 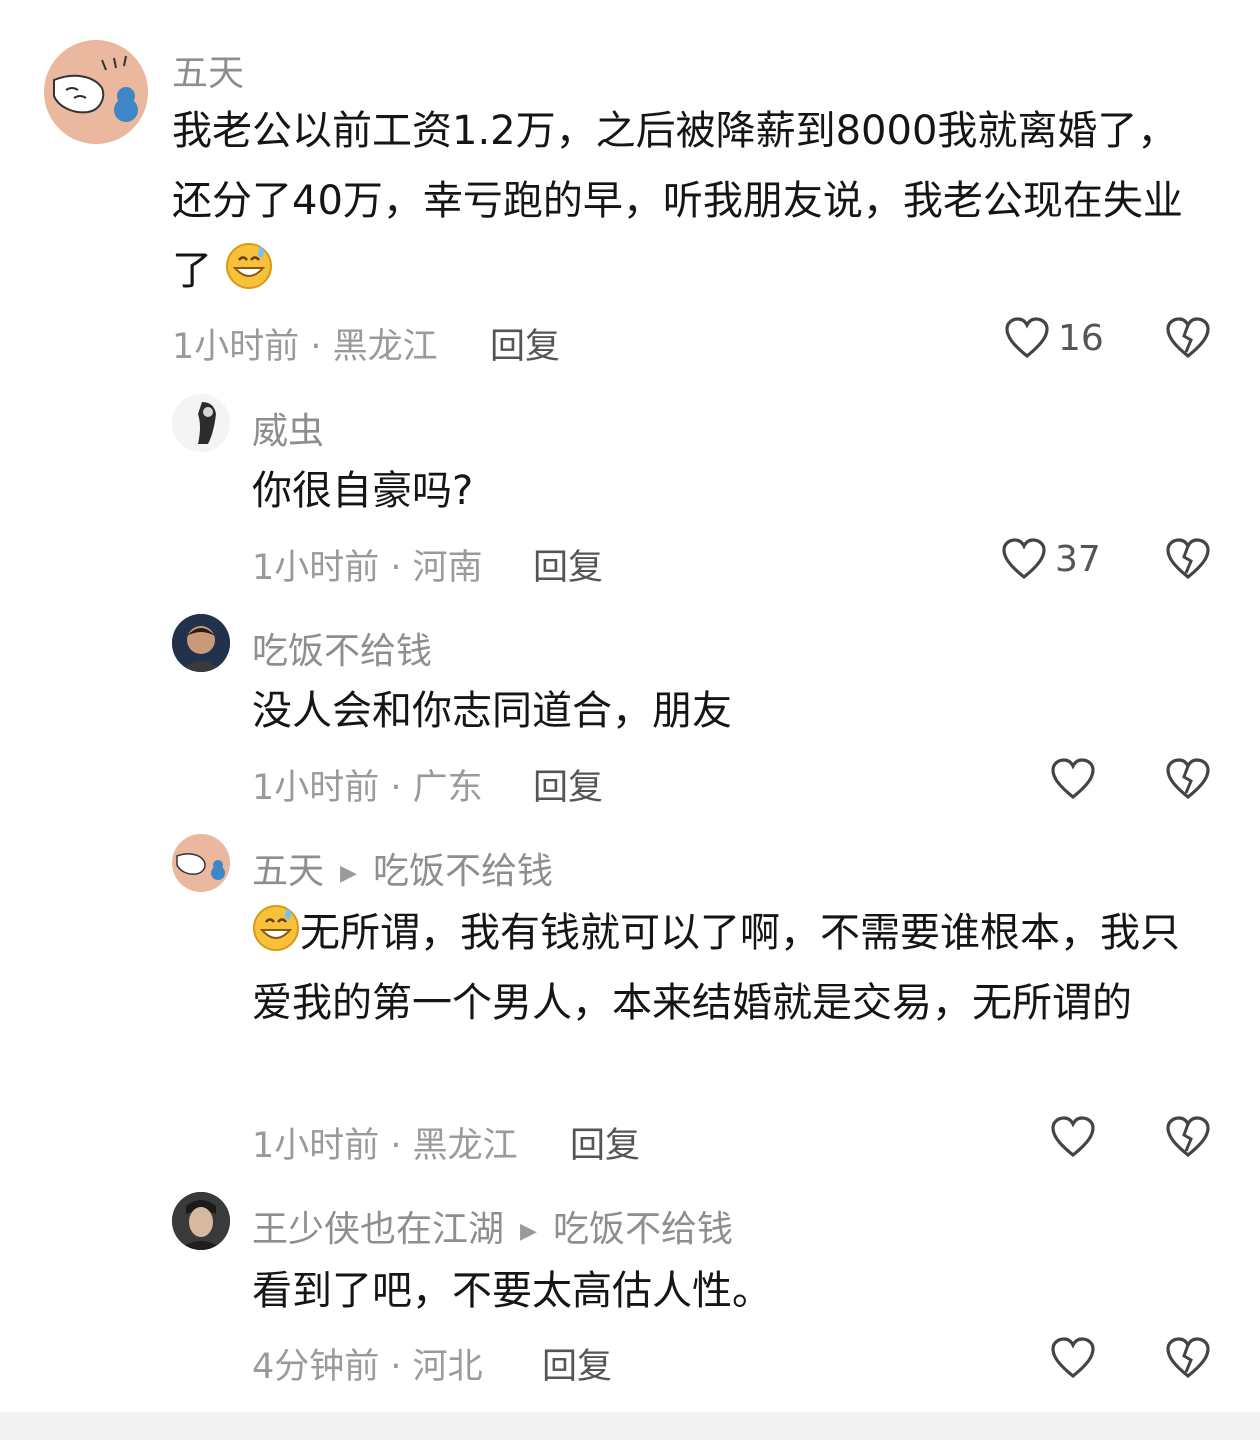 What do you see at coordinates (1081, 338) in the screenshot?
I see `like-count: 16` at bounding box center [1081, 338].